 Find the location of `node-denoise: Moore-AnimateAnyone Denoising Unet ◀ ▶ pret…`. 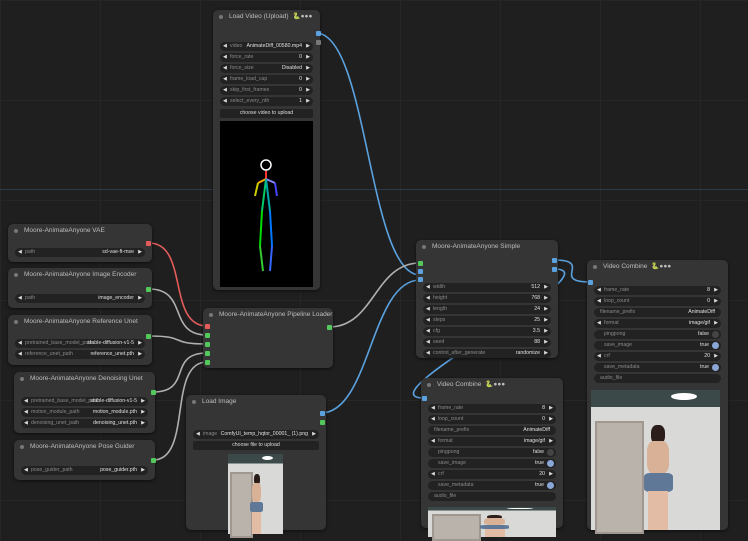

node-denoise: Moore-AnimateAnyone Denoising Unet ◀ ▶ pret… is located at coordinates (85, 402).